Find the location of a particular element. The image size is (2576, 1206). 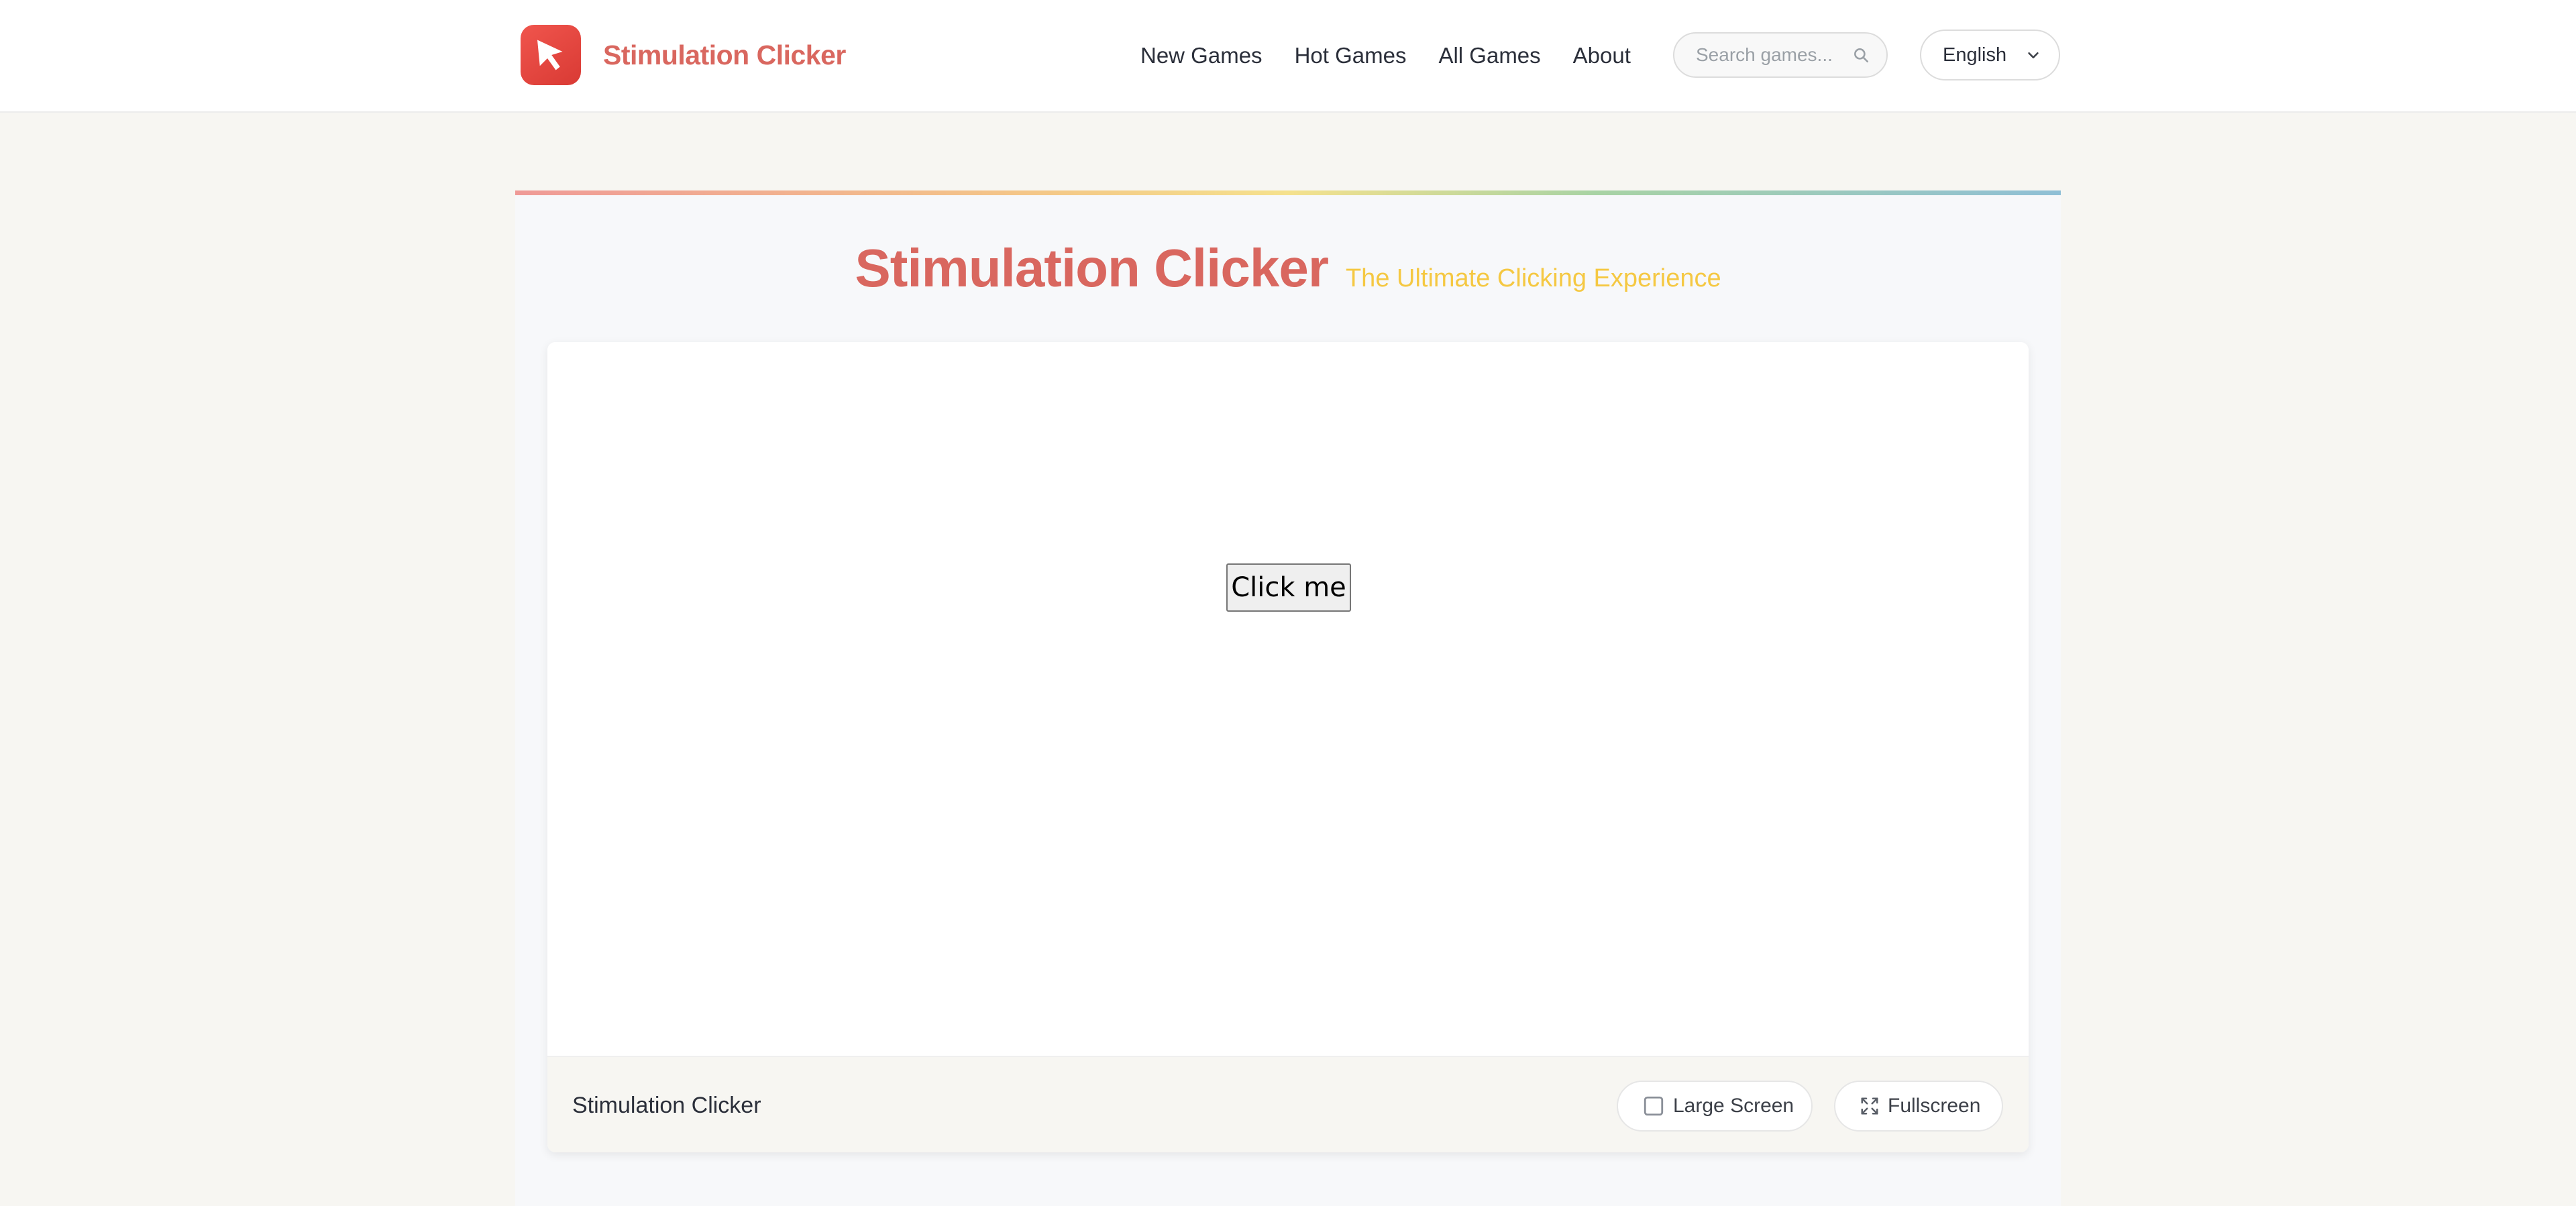

brand-link: Stimulation Clicker is located at coordinates (683, 55).